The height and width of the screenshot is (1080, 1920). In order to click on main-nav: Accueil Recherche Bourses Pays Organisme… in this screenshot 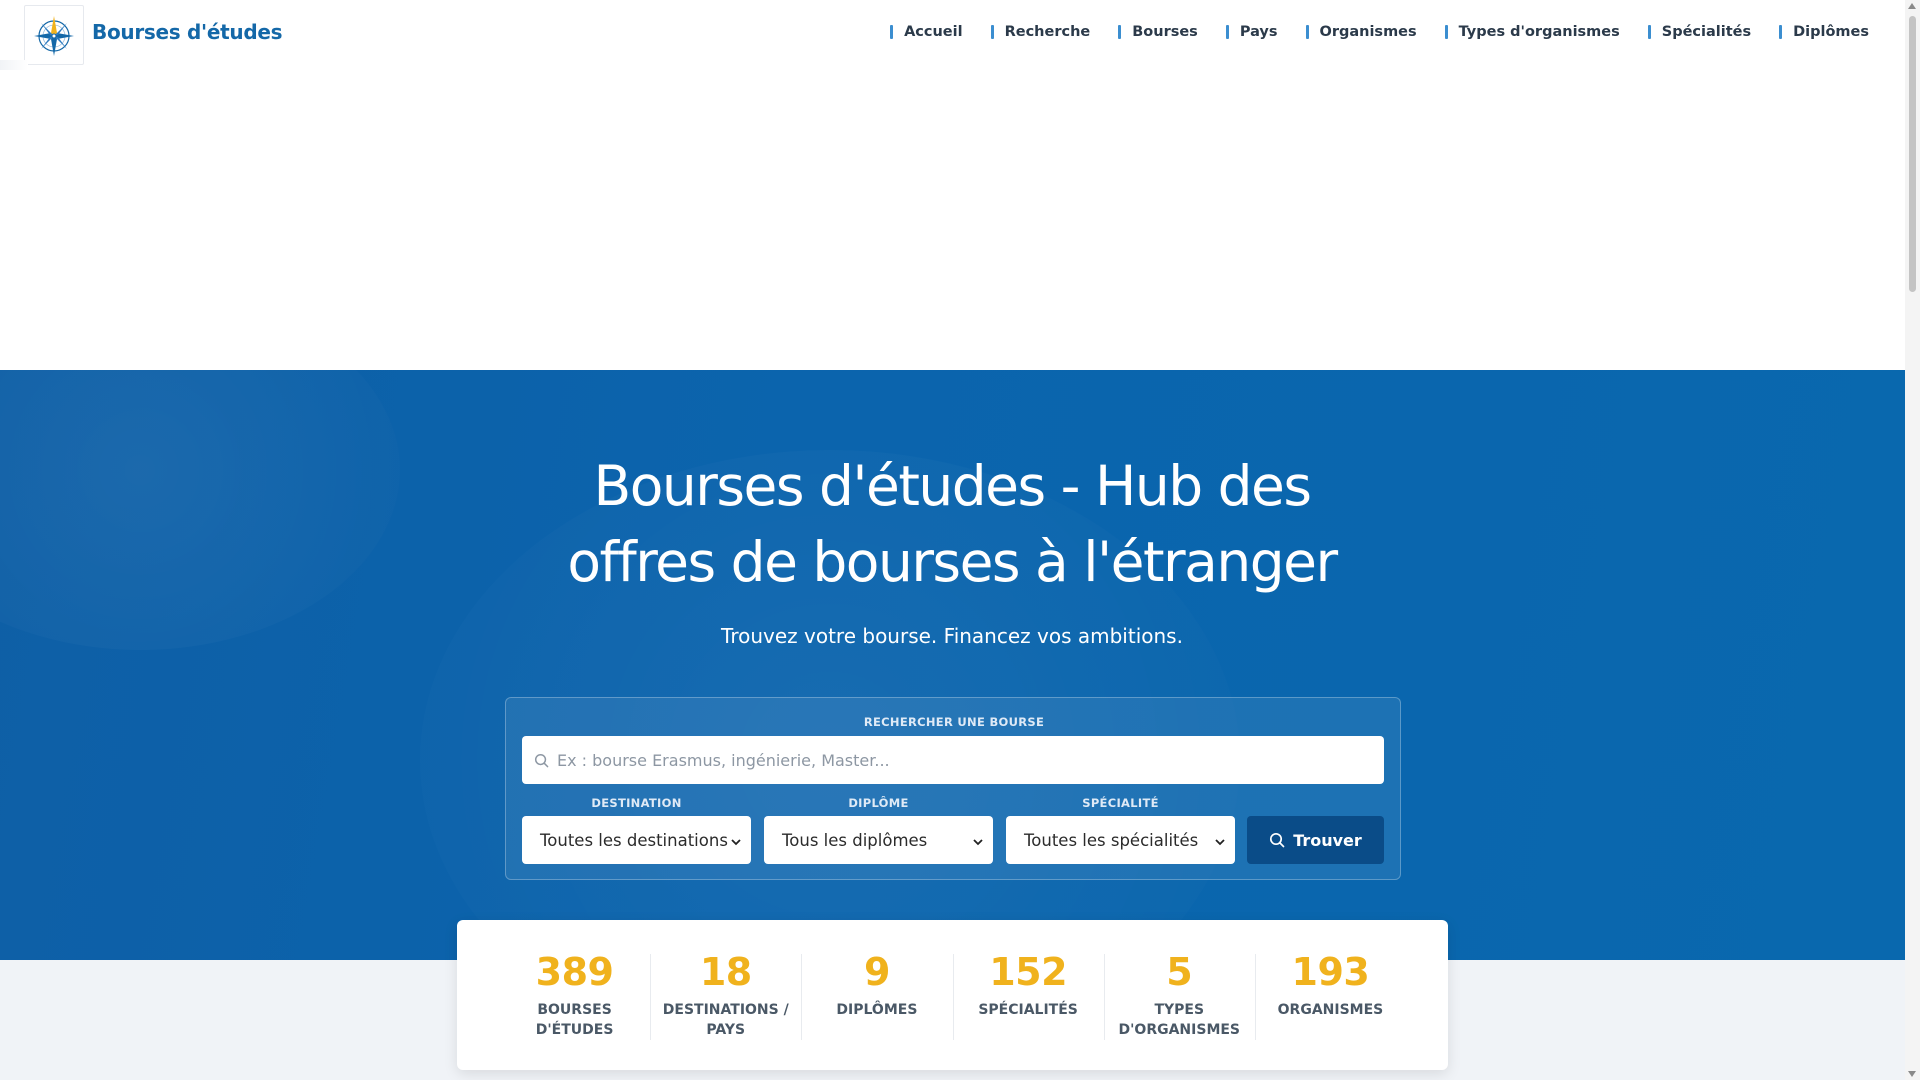, I will do `click(1365, 32)`.